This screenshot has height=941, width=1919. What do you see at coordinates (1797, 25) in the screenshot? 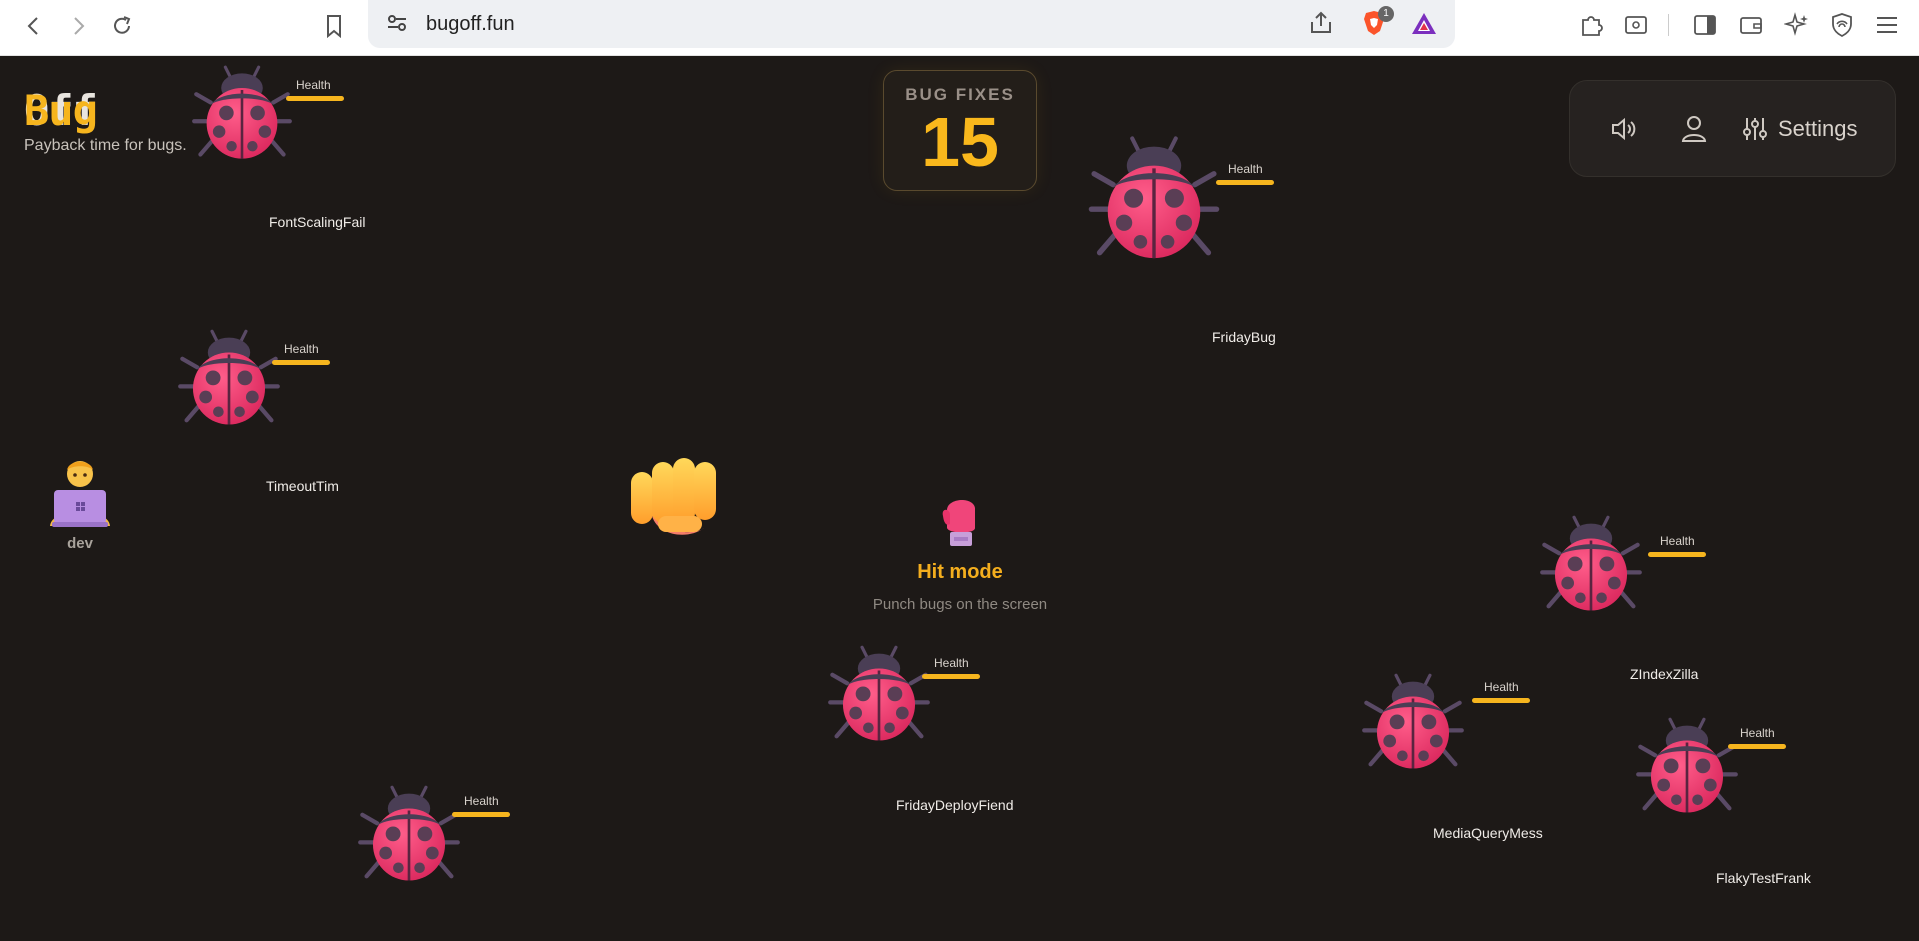
I see `leo-ai-icon` at bounding box center [1797, 25].